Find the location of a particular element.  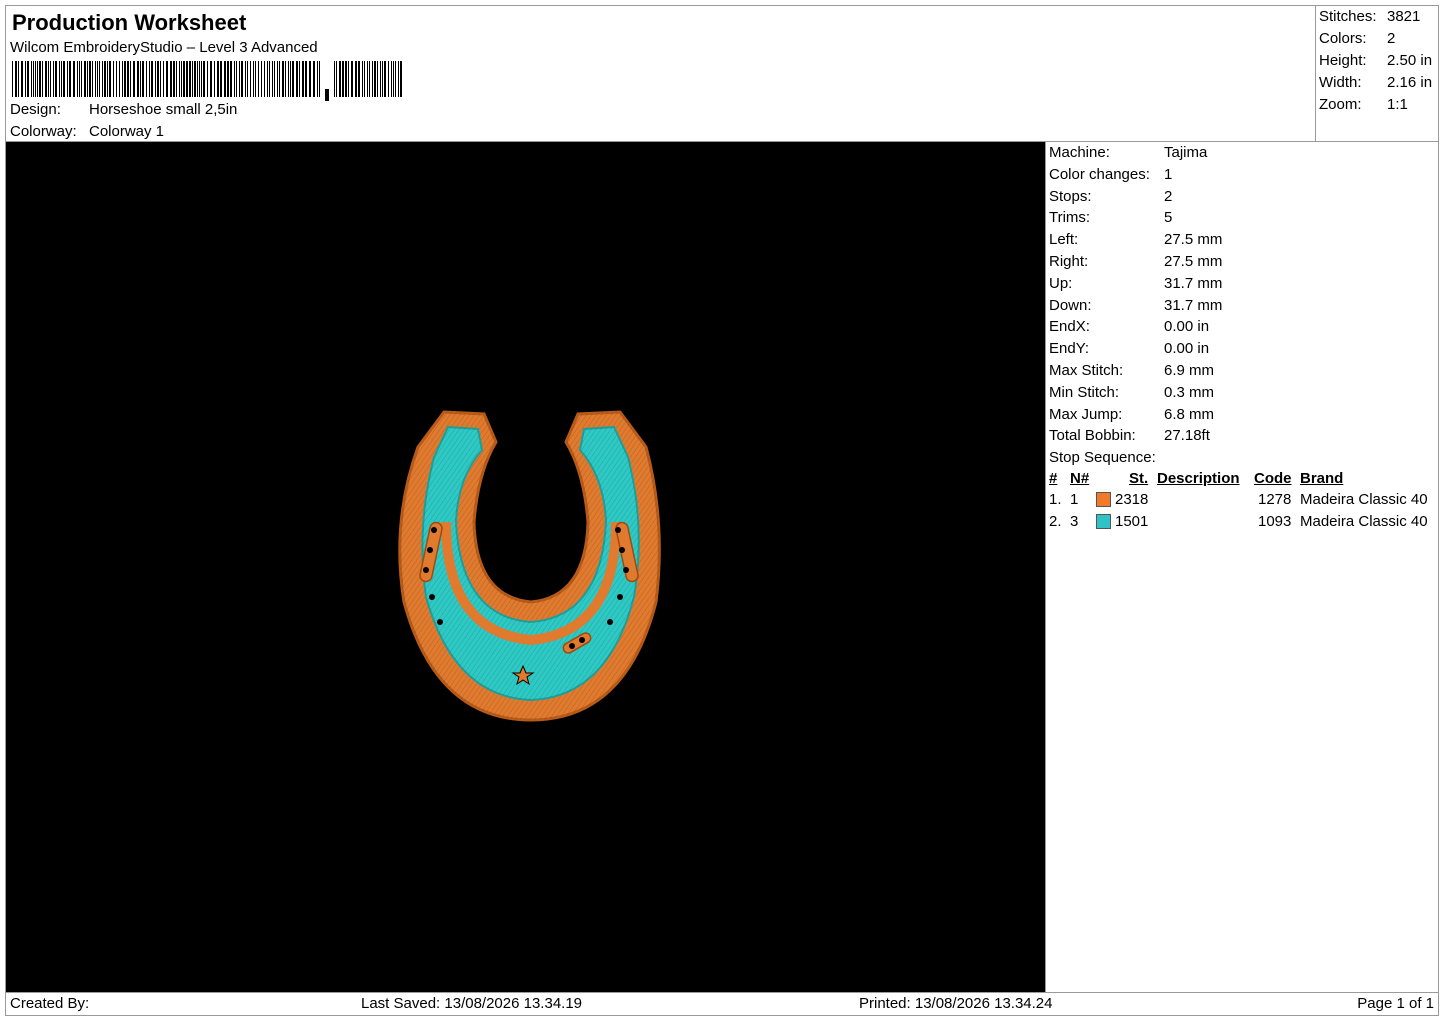

page-number: Page 1 of 1 is located at coordinates (1395, 1003).